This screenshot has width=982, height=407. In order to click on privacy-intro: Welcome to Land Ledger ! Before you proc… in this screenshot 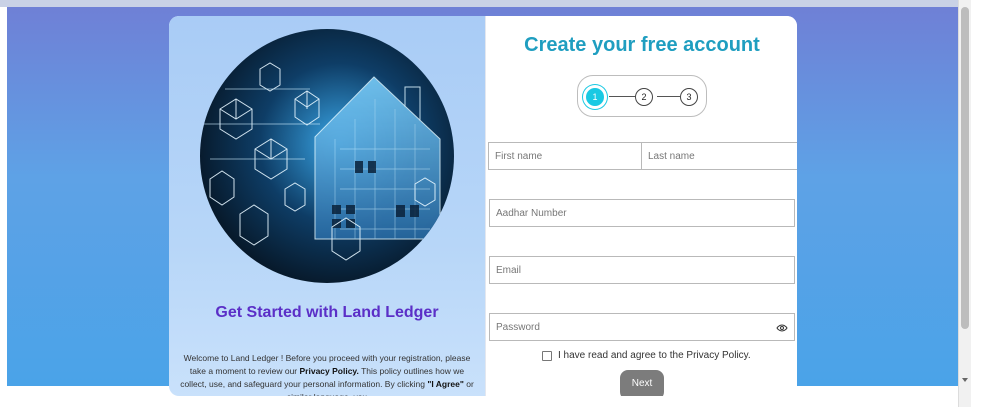, I will do `click(327, 374)`.